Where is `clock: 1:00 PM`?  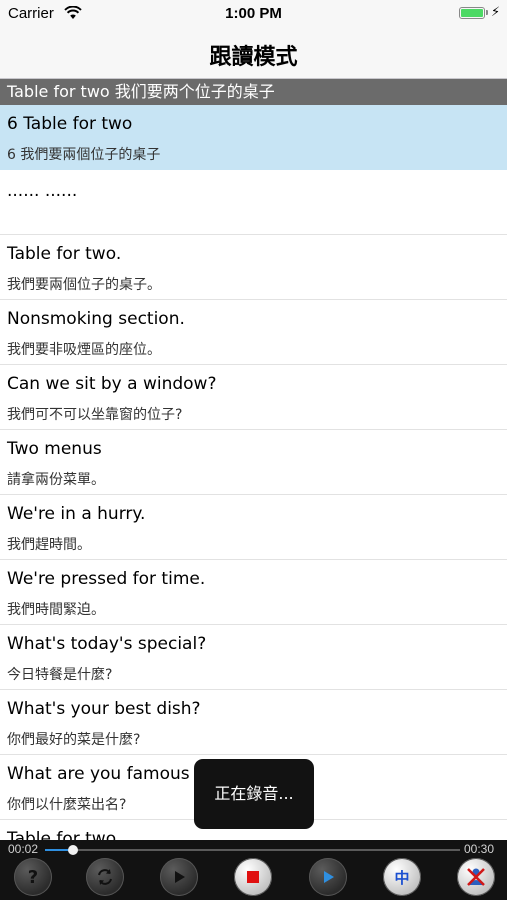 clock: 1:00 PM is located at coordinates (253, 13).